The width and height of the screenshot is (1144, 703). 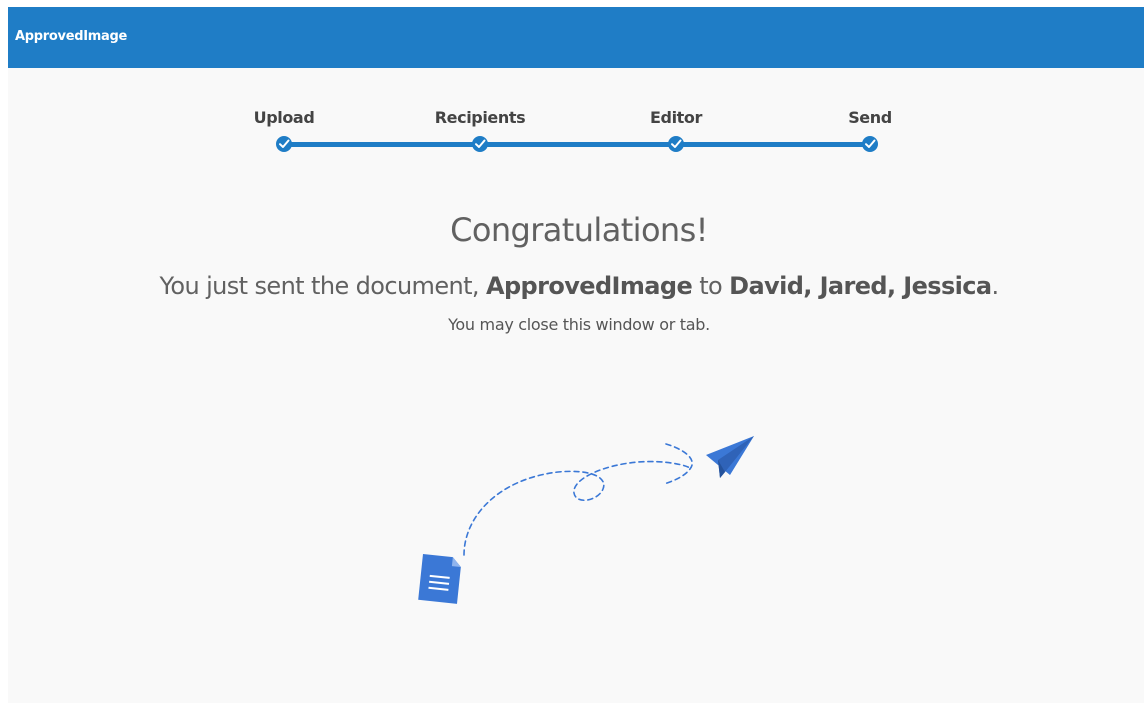 What do you see at coordinates (870, 117) in the screenshot?
I see `step-label: Send` at bounding box center [870, 117].